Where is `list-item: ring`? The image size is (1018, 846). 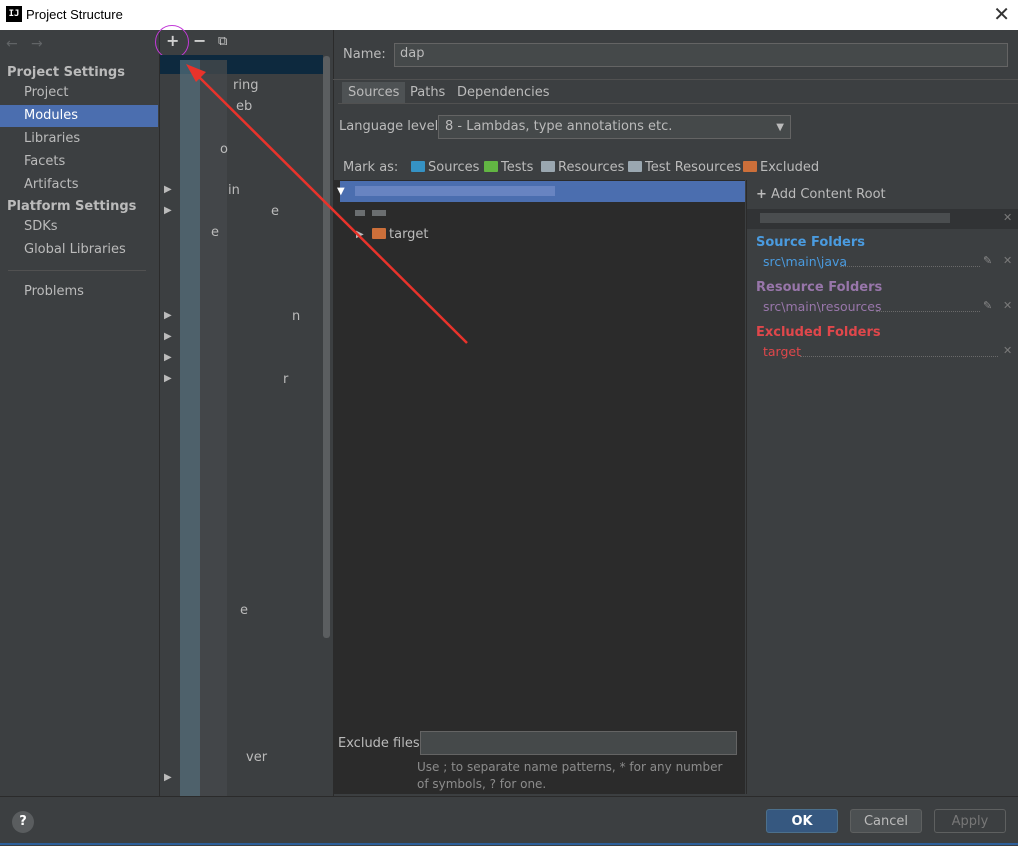
list-item: ring is located at coordinates (245, 85).